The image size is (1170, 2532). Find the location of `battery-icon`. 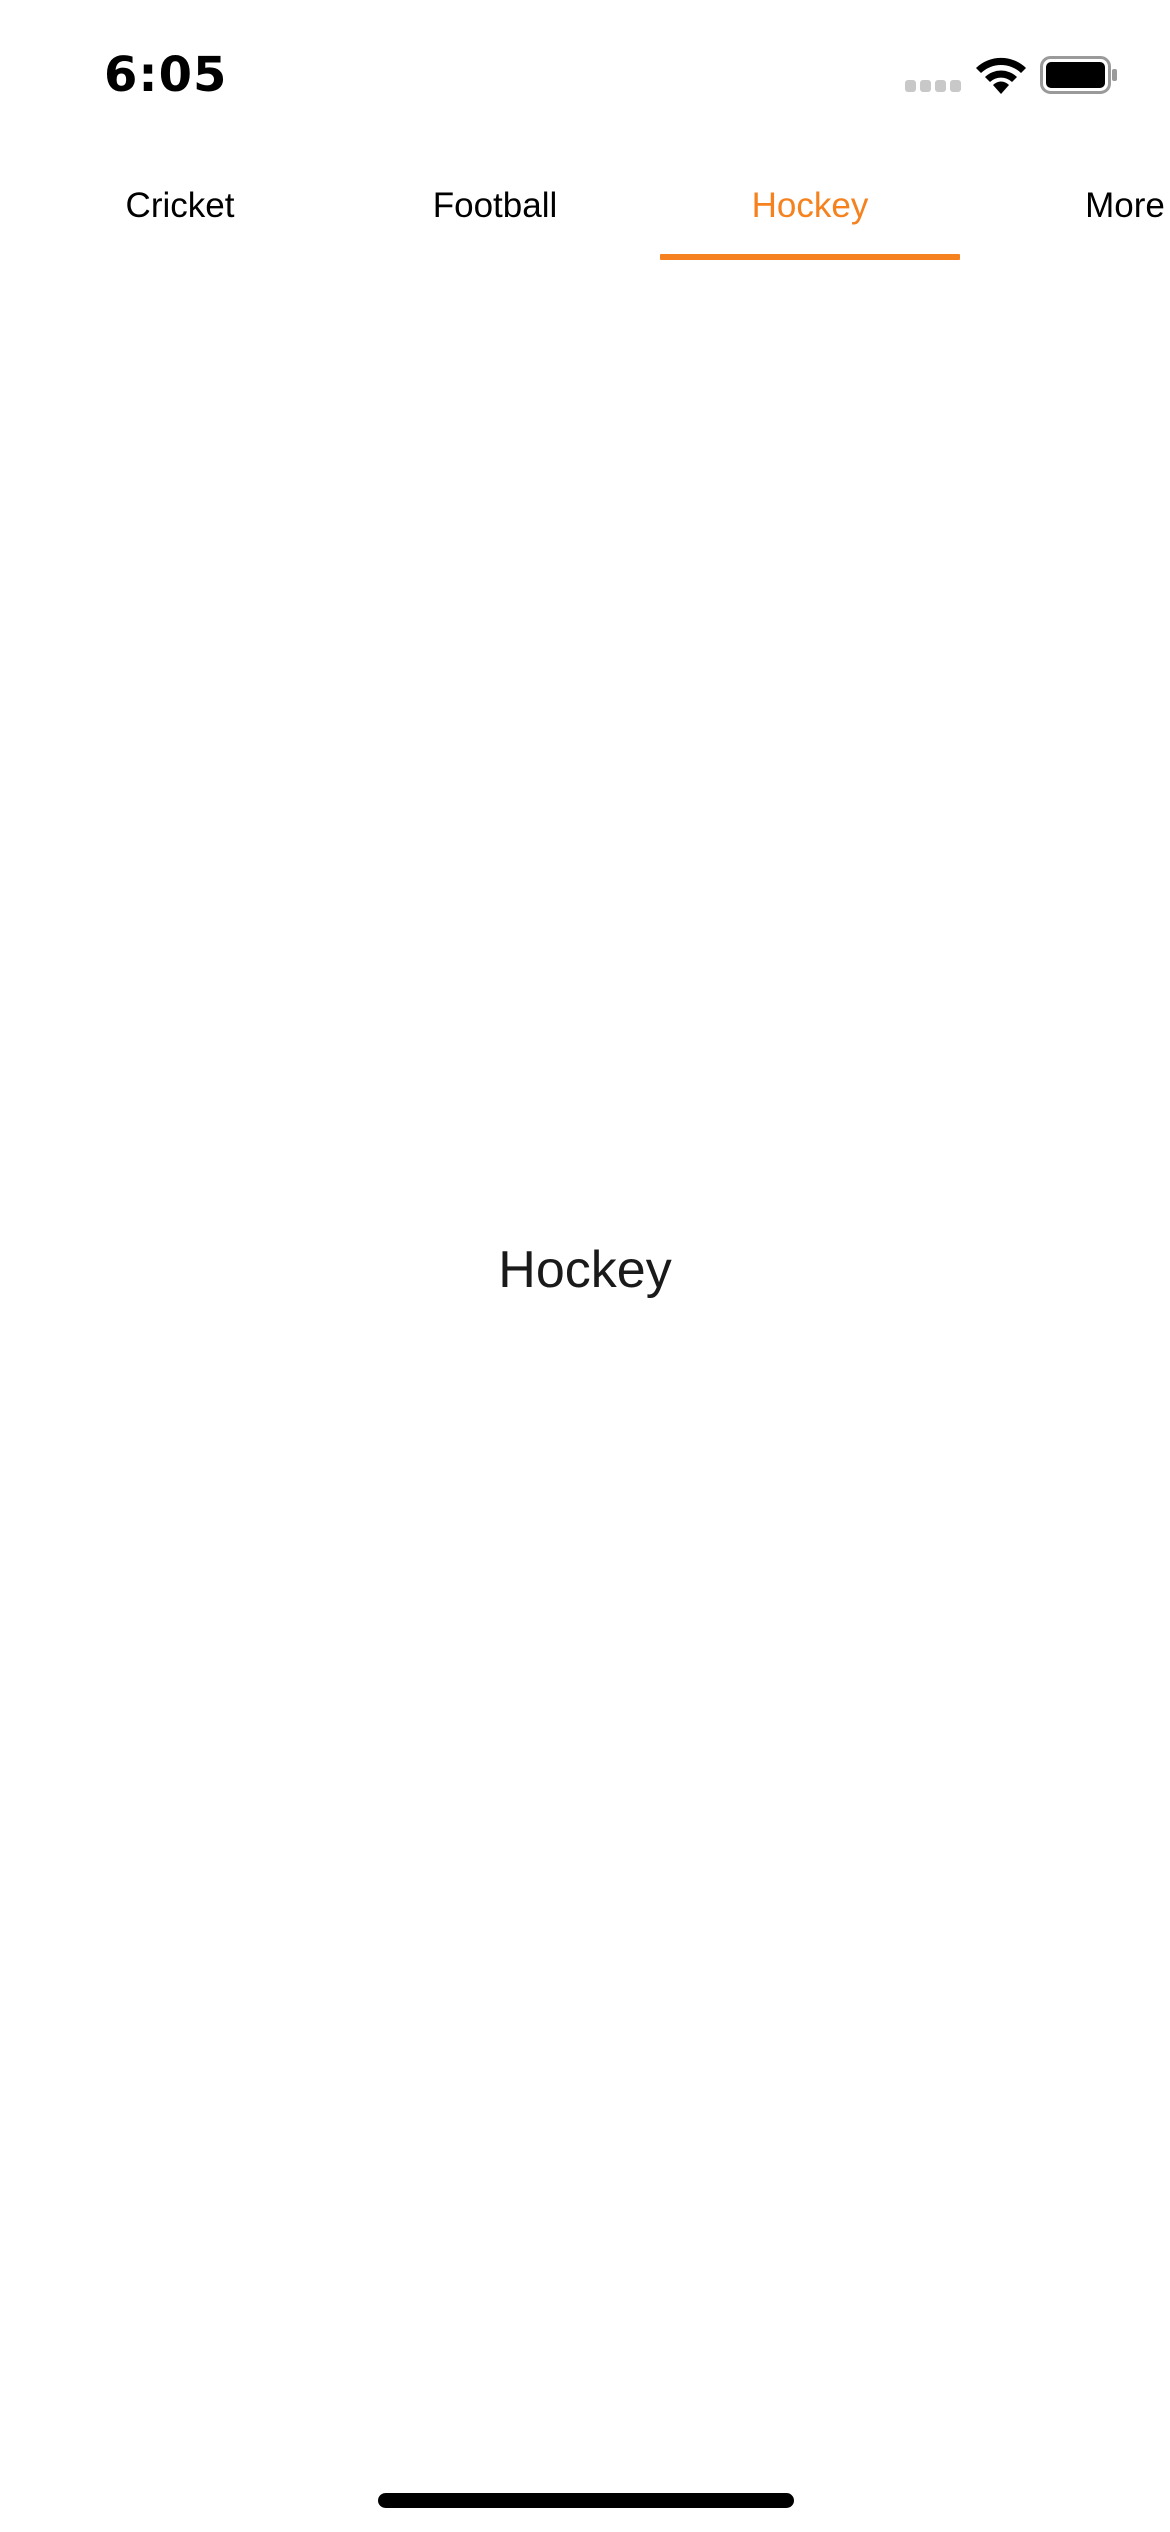

battery-icon is located at coordinates (1078, 75).